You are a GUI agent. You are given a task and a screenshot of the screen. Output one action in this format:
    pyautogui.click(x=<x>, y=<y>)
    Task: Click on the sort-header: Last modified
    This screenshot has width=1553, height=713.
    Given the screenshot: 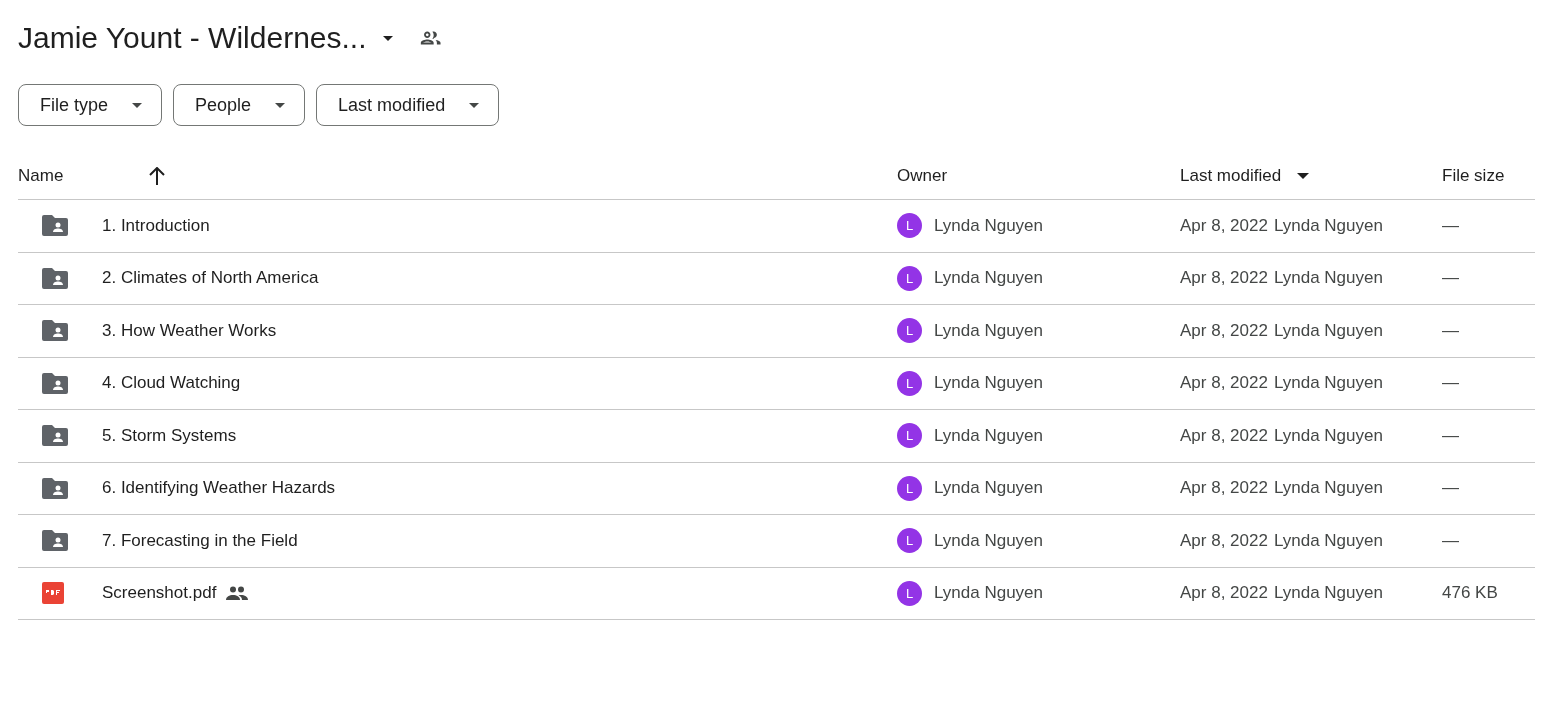 What is the action you would take?
    pyautogui.click(x=1231, y=175)
    